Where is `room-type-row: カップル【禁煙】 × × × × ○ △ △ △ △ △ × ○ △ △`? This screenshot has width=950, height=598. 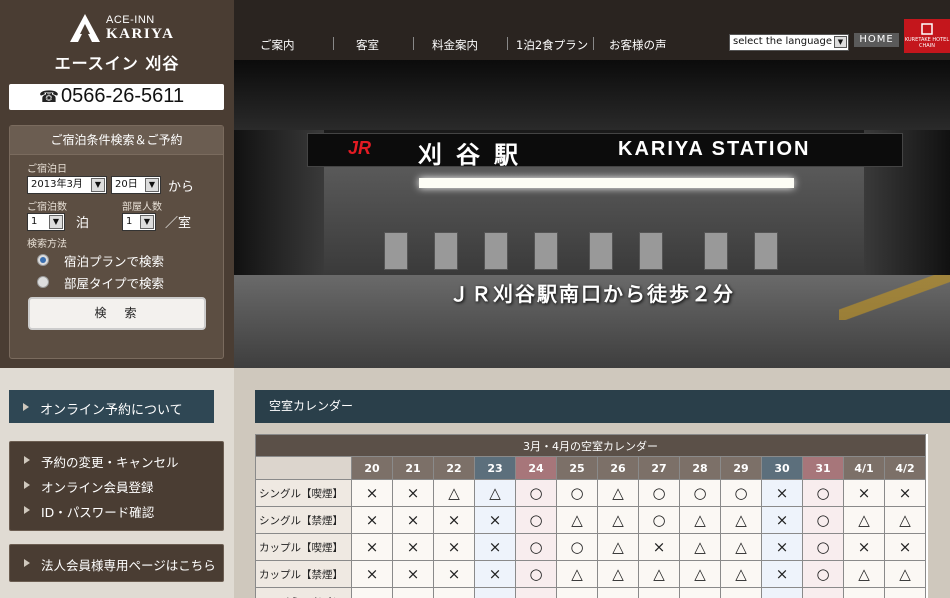 room-type-row: カップル【禁煙】 × × × × ○ △ △ △ △ △ × ○ △ △ is located at coordinates (590, 574).